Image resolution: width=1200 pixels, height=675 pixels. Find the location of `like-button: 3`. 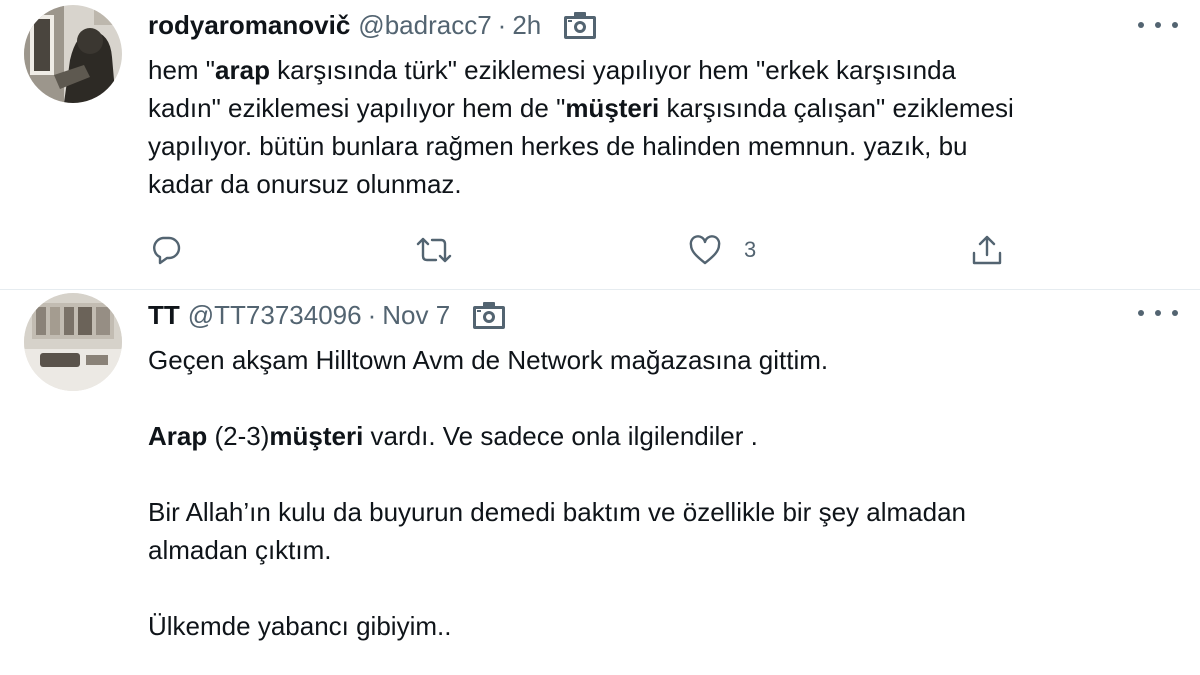

like-button: 3 is located at coordinates (722, 250).